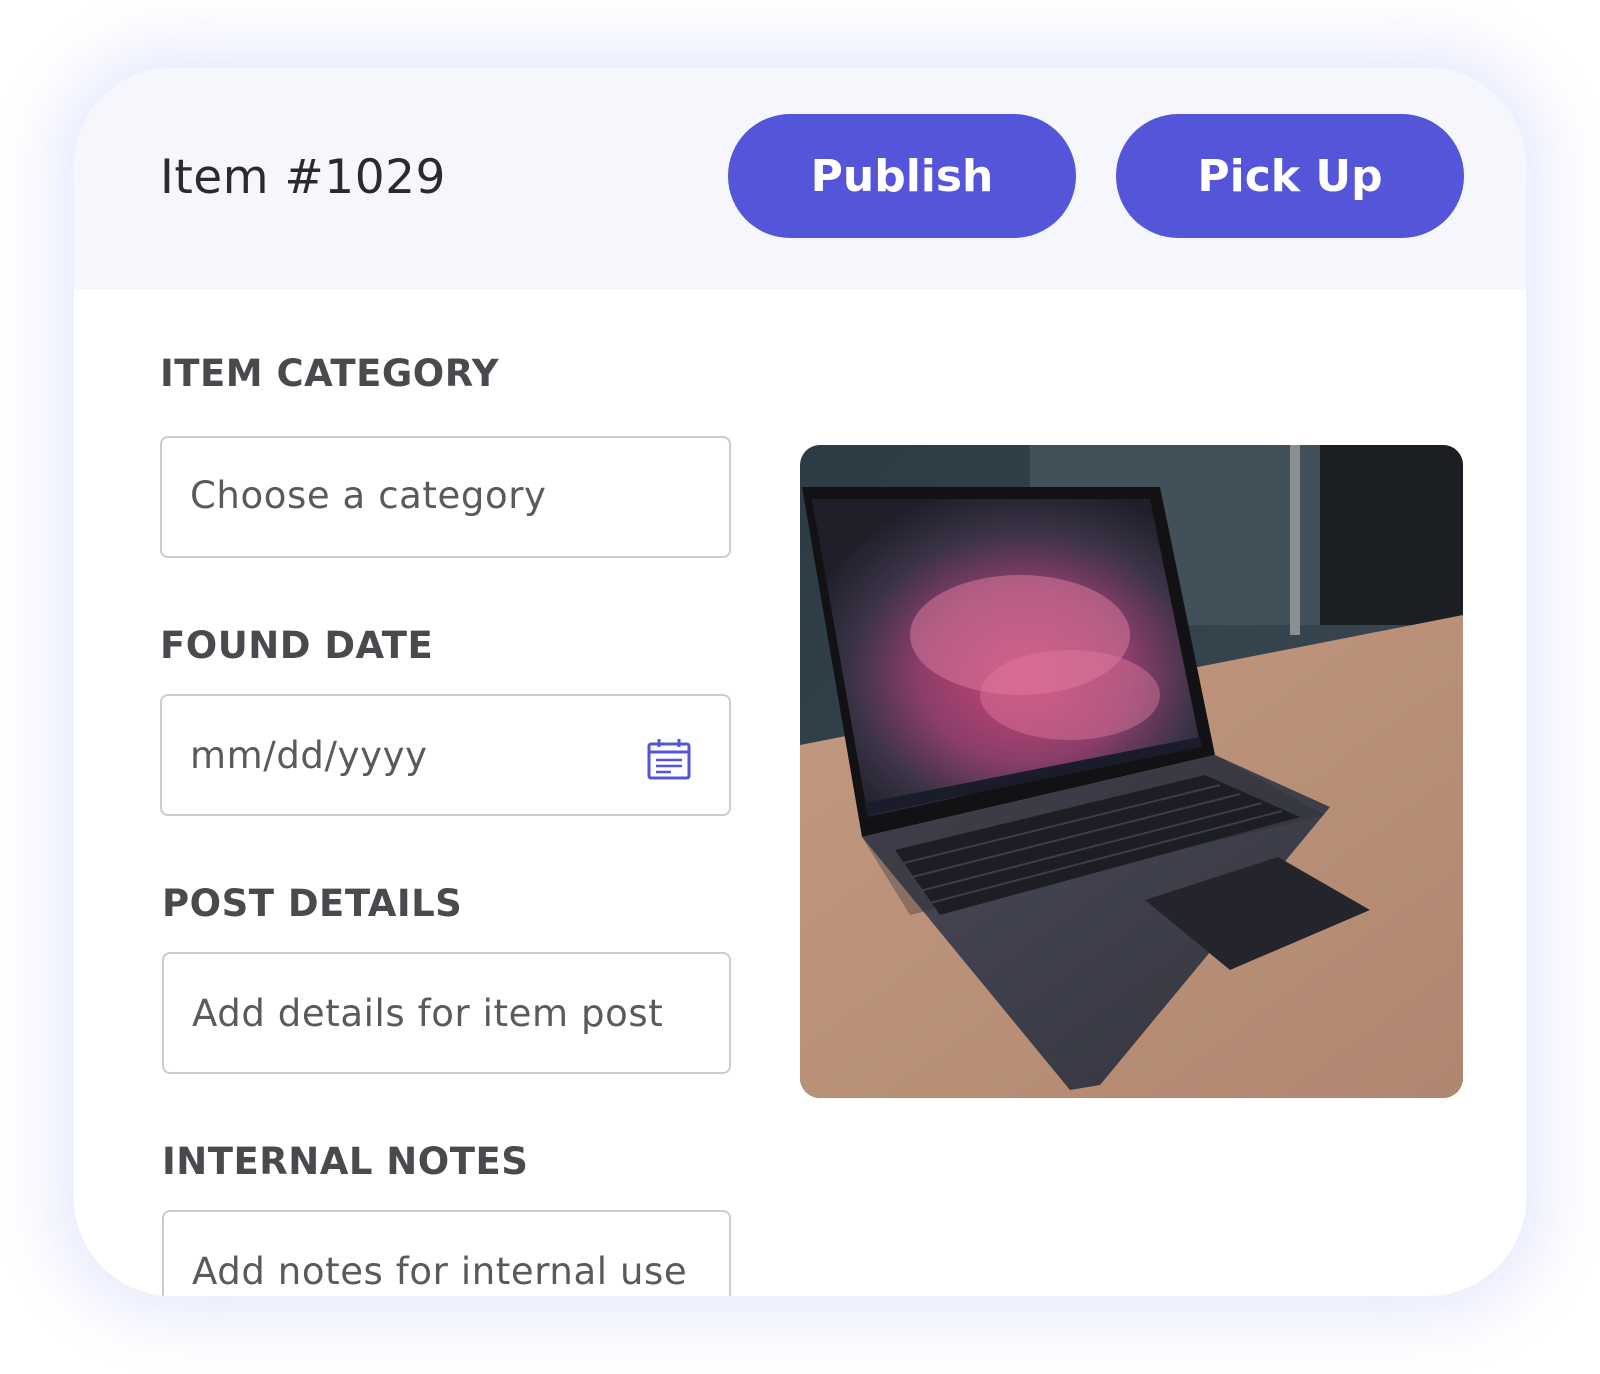 The width and height of the screenshot is (1600, 1374). Describe the element at coordinates (345, 1161) in the screenshot. I see `internal-notes-label: INTERNAL NOTES` at that location.